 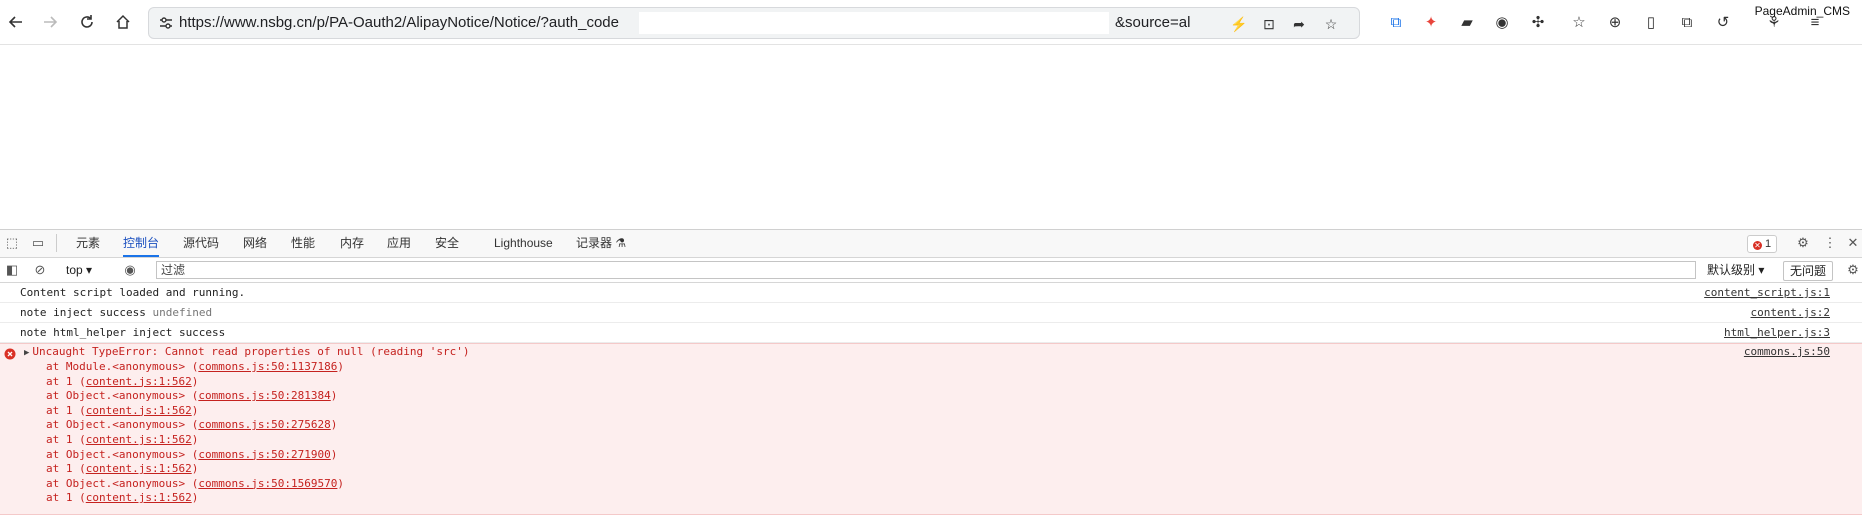 What do you see at coordinates (1431, 22) in the screenshot?
I see `gemini-extension-icon: ✦` at bounding box center [1431, 22].